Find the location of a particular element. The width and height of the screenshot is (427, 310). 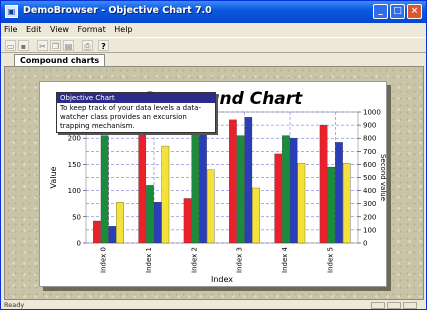

x-tick-label: Index 3 is located at coordinates (240, 260).